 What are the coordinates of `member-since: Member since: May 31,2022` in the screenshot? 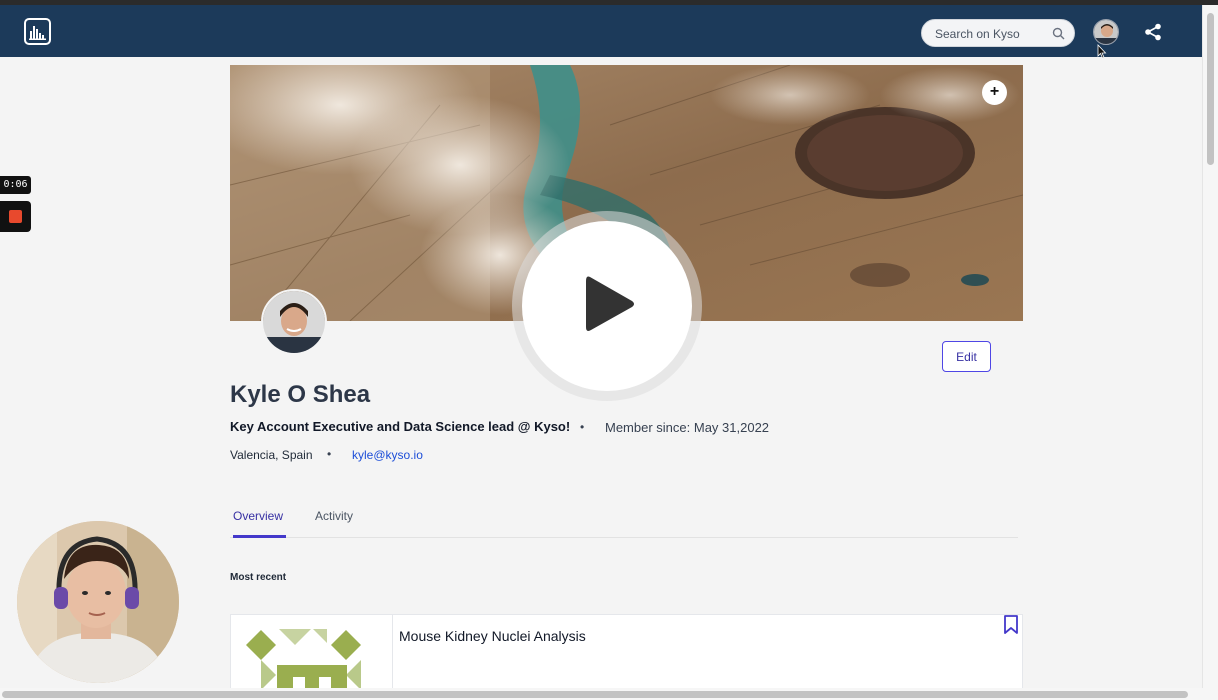 It's located at (687, 427).